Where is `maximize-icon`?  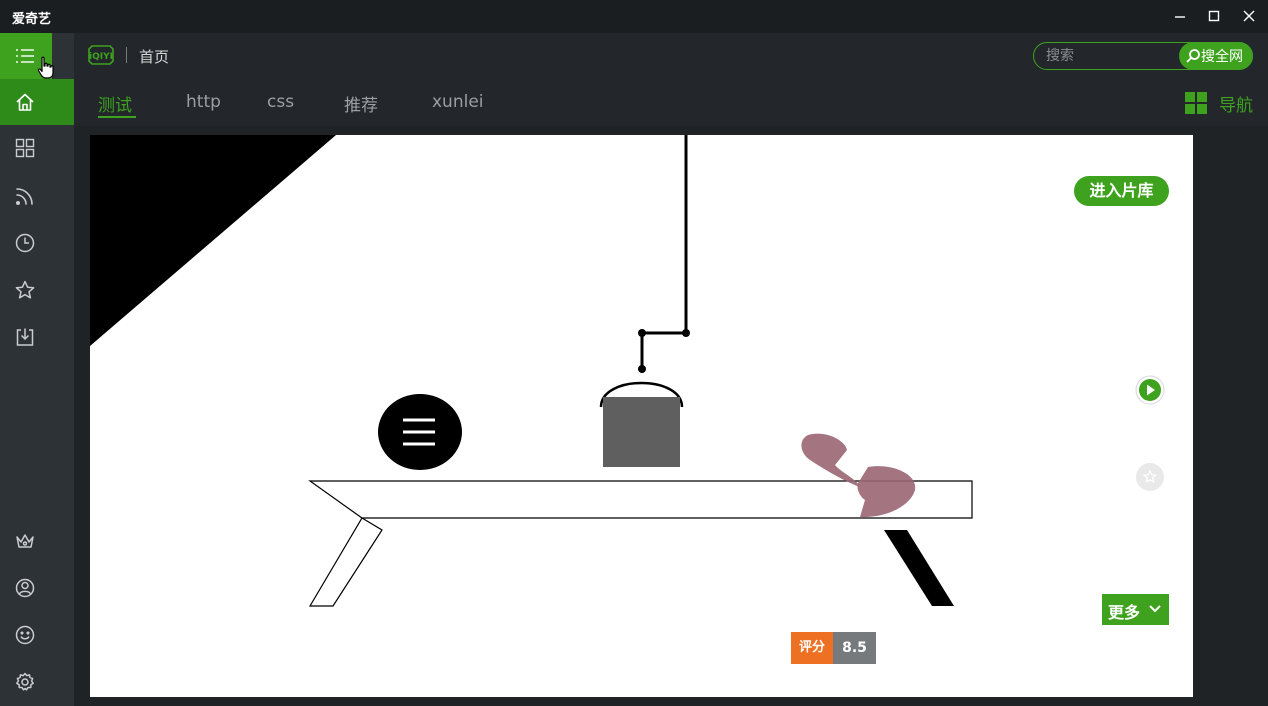
maximize-icon is located at coordinates (1214, 16).